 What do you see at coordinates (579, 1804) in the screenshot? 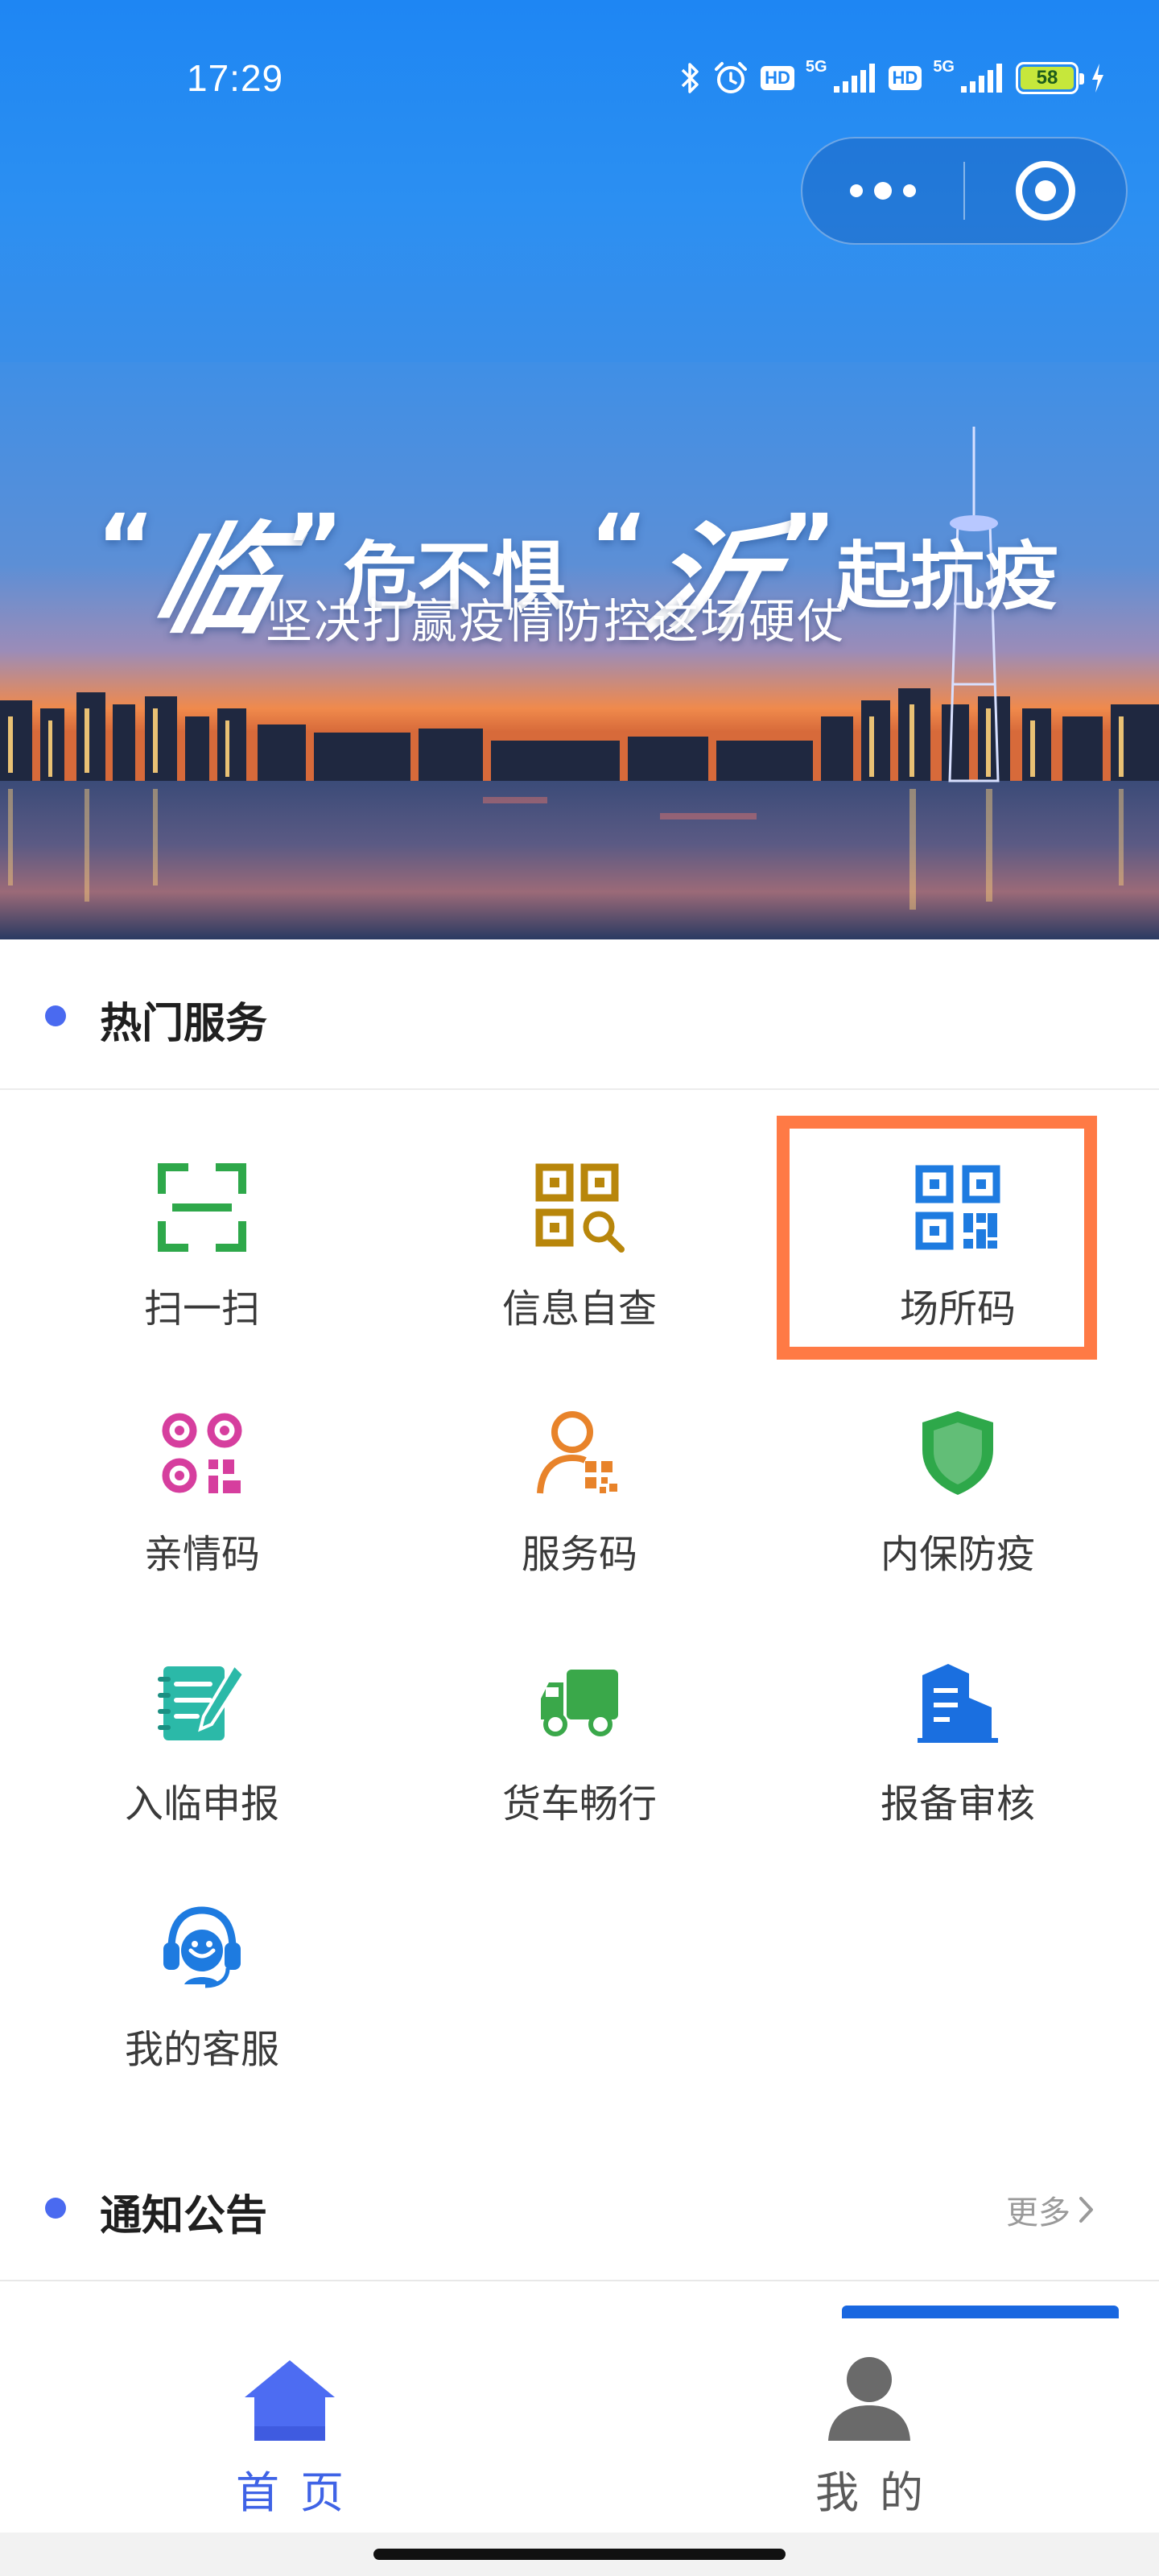
I see `service-label: 货车畅行` at bounding box center [579, 1804].